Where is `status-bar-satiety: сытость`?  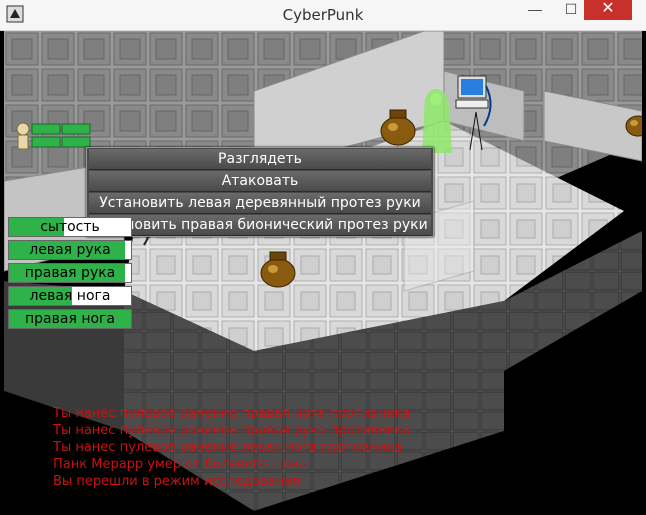
status-bar-satiety: сытость is located at coordinates (70, 227).